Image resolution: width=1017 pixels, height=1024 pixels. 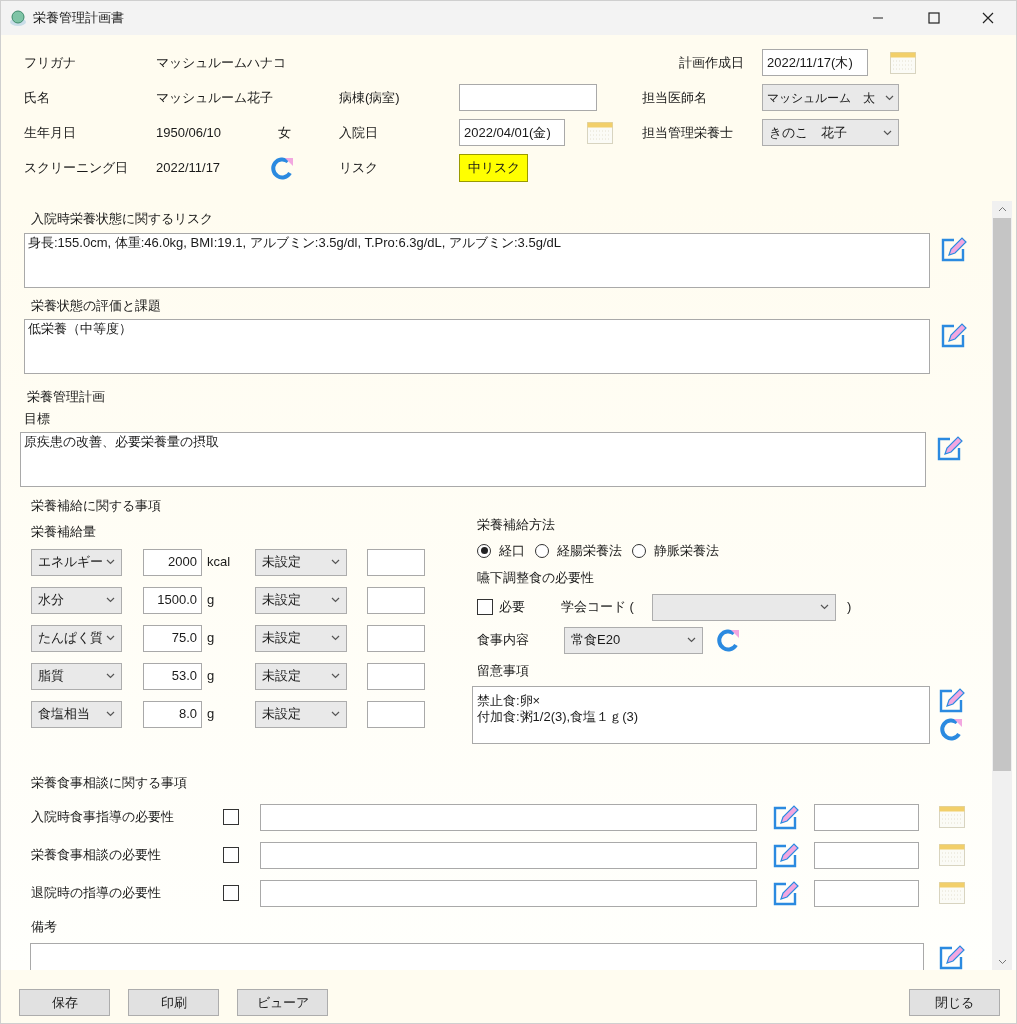 I want to click on field-label: 入院日, so click(x=358, y=132).